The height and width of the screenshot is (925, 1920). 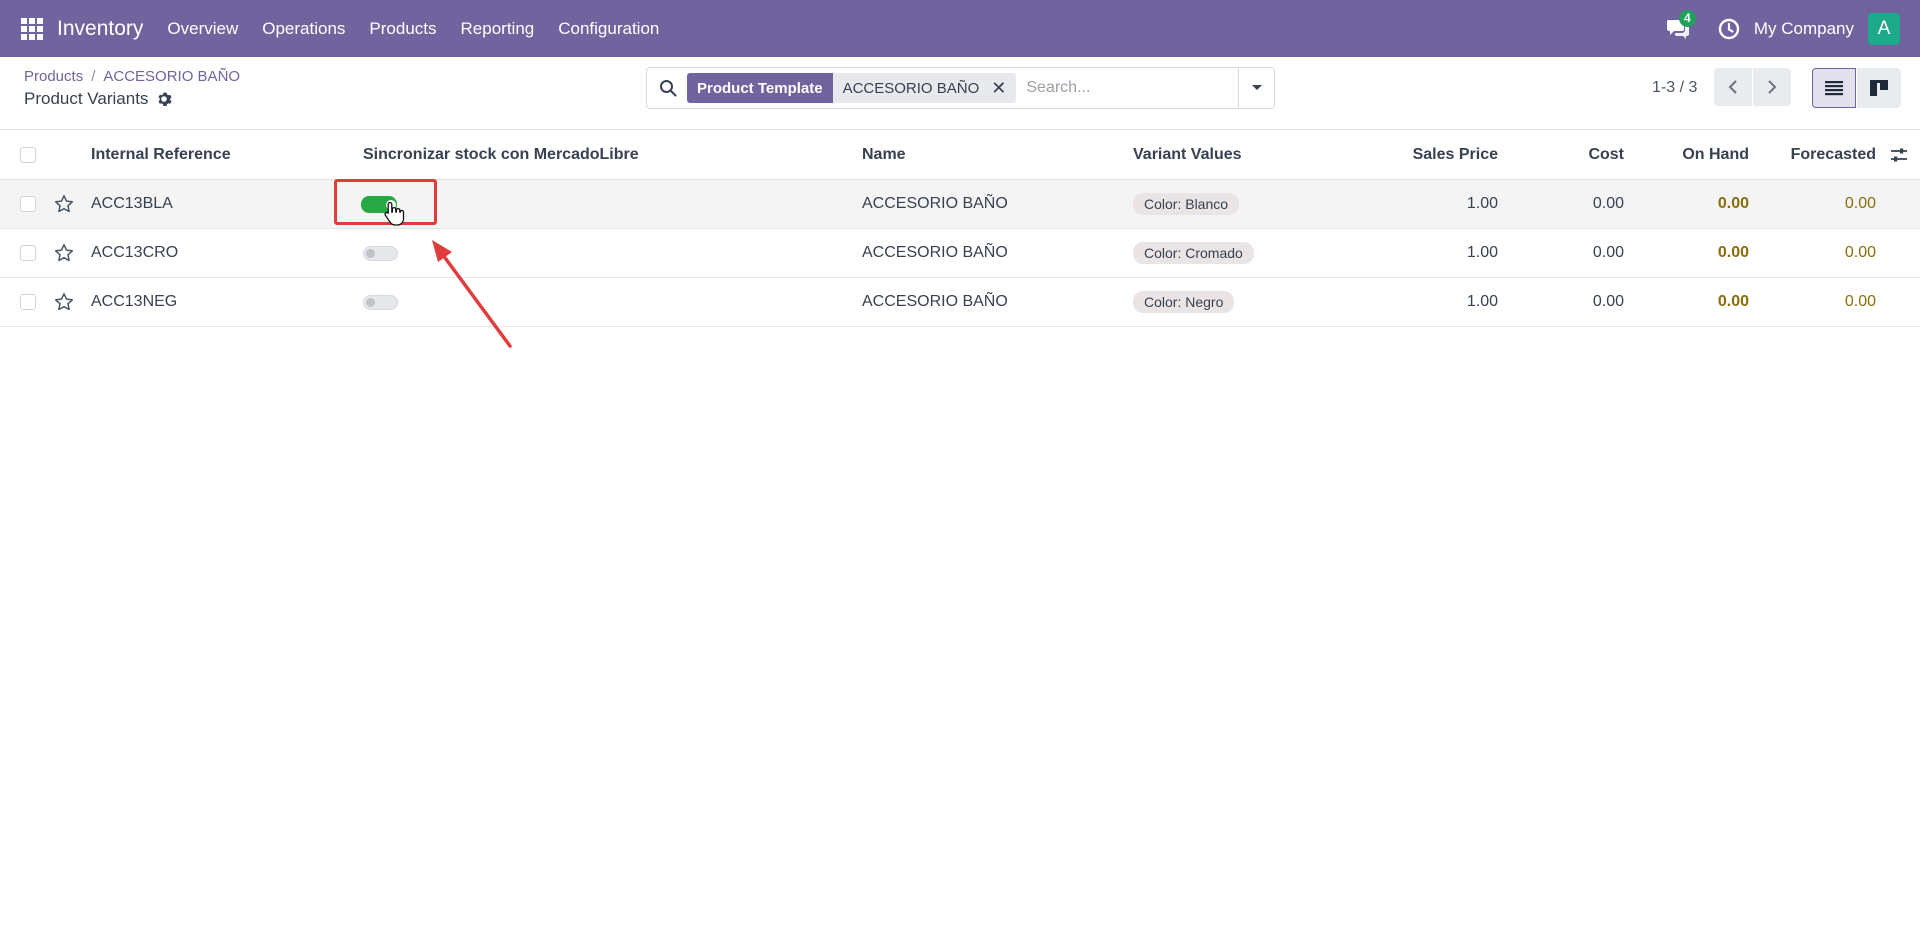 I want to click on list-view-button, so click(x=1834, y=88).